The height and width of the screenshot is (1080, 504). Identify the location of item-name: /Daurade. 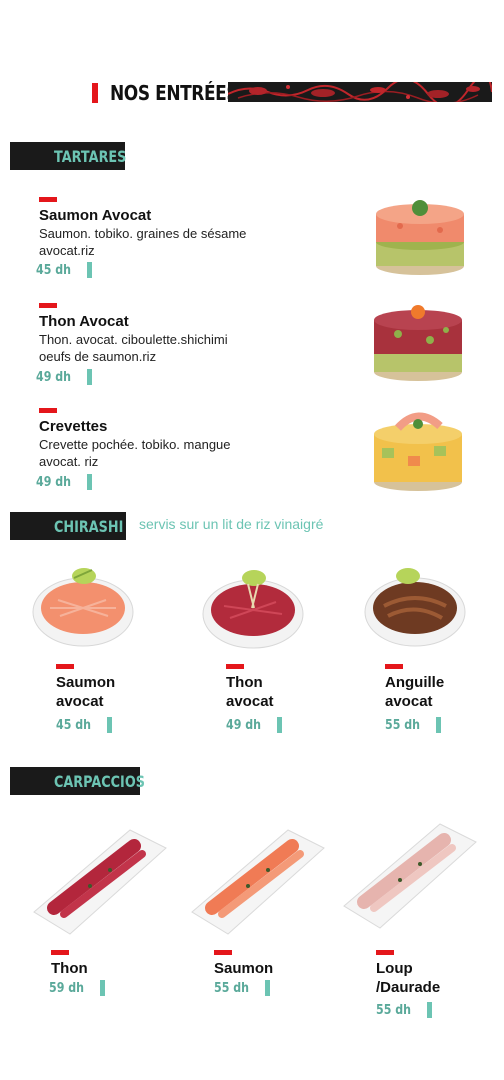
(408, 987).